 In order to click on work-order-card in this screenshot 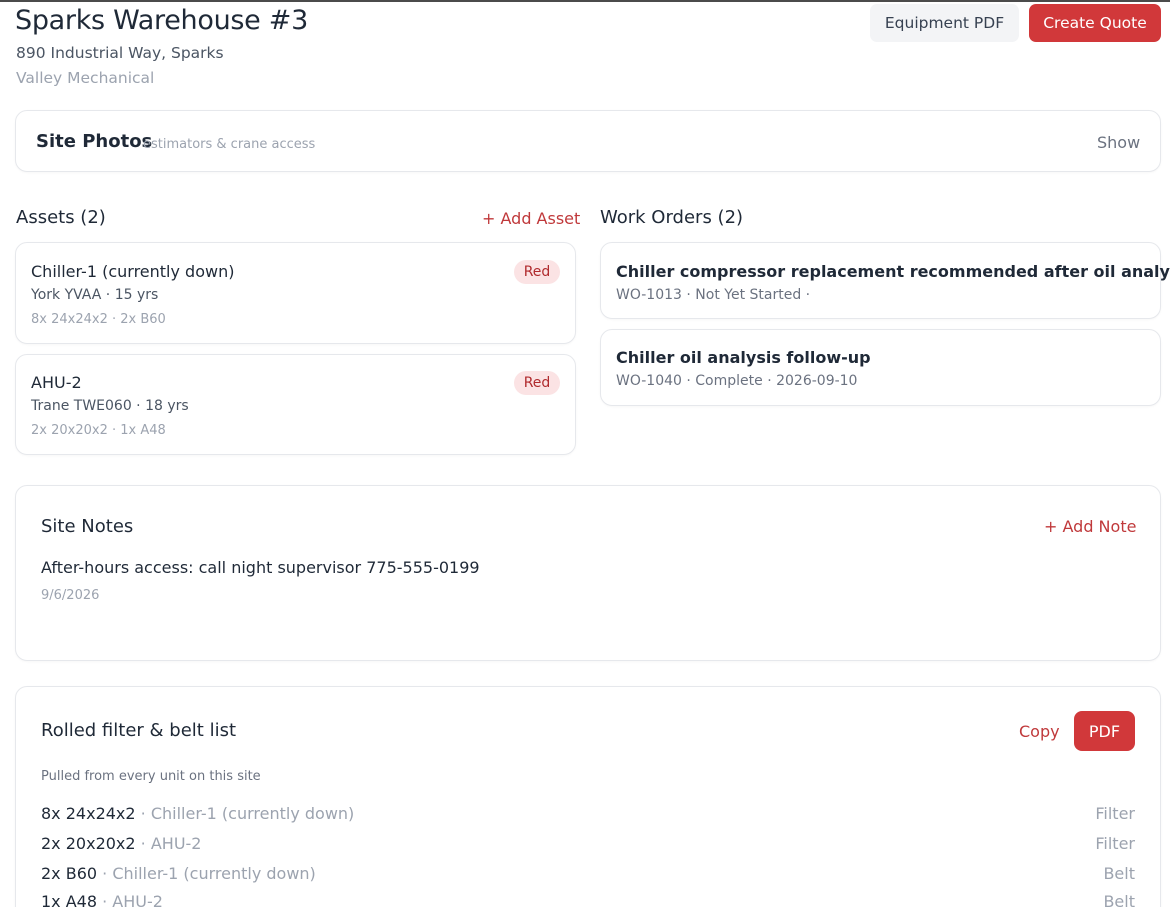, I will do `click(880, 367)`.